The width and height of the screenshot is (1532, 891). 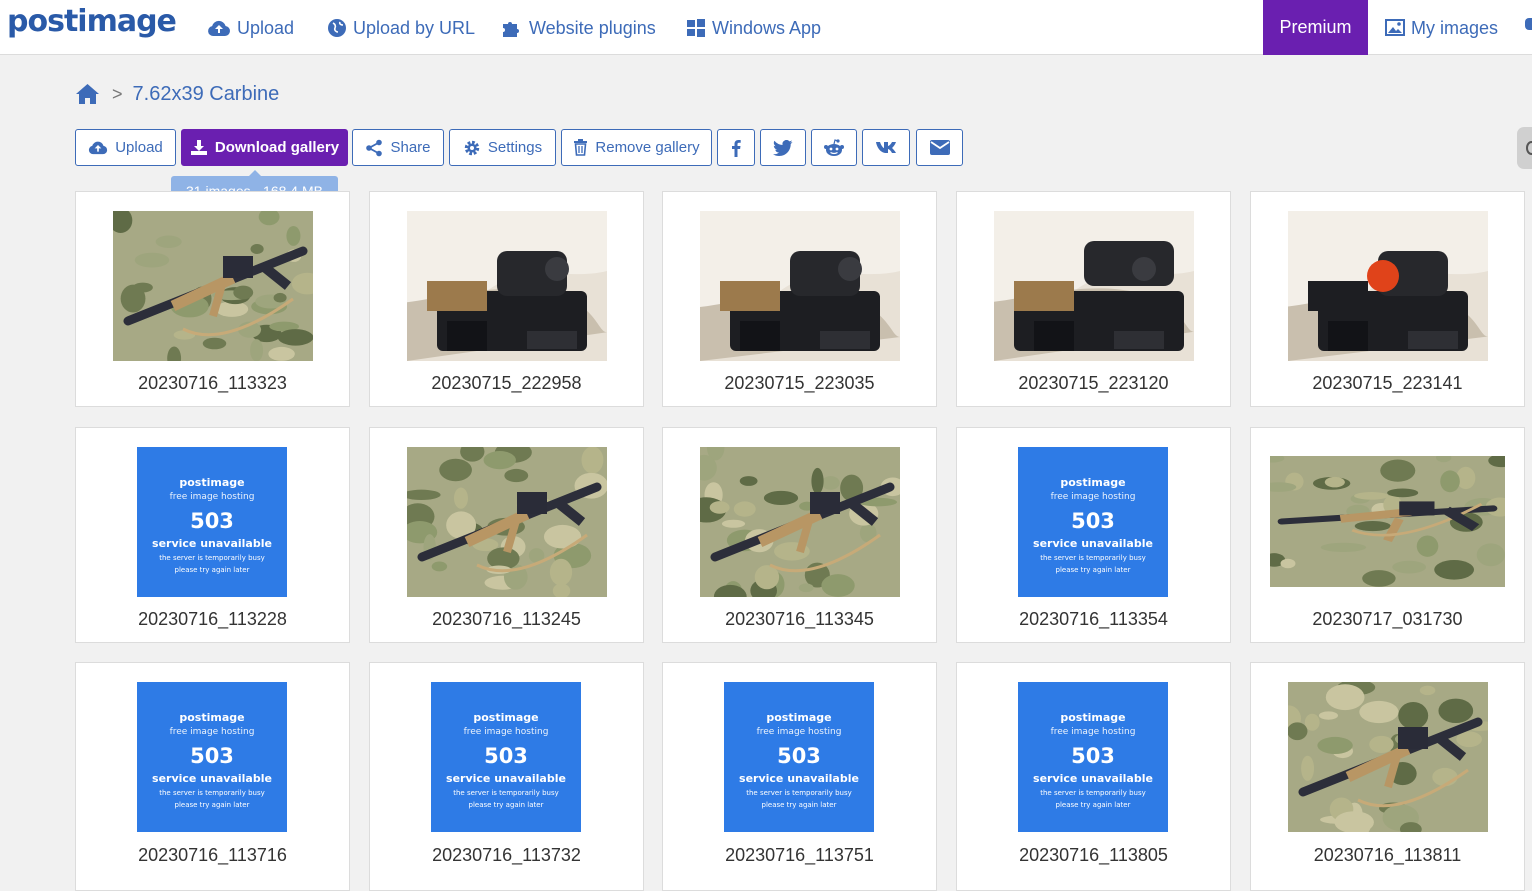 I want to click on image-filename: 20230715_222958, so click(x=506, y=383).